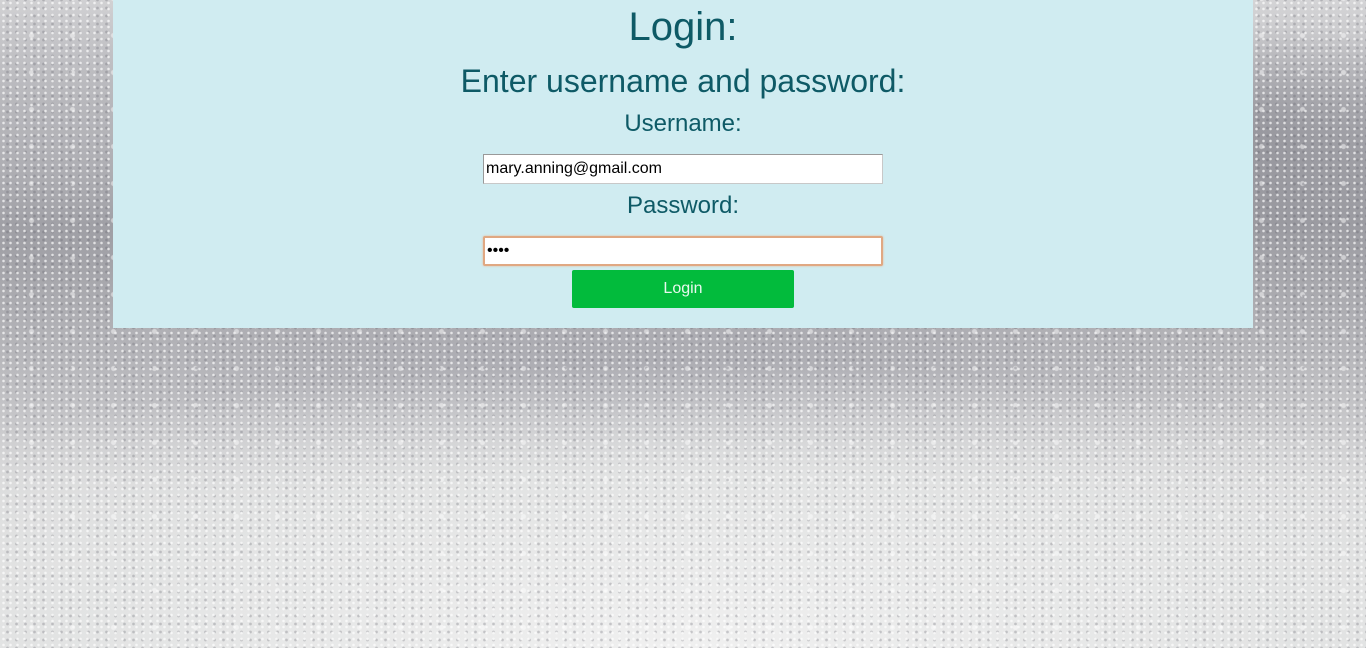 The width and height of the screenshot is (1366, 648). What do you see at coordinates (683, 123) in the screenshot?
I see `username-label: Username:` at bounding box center [683, 123].